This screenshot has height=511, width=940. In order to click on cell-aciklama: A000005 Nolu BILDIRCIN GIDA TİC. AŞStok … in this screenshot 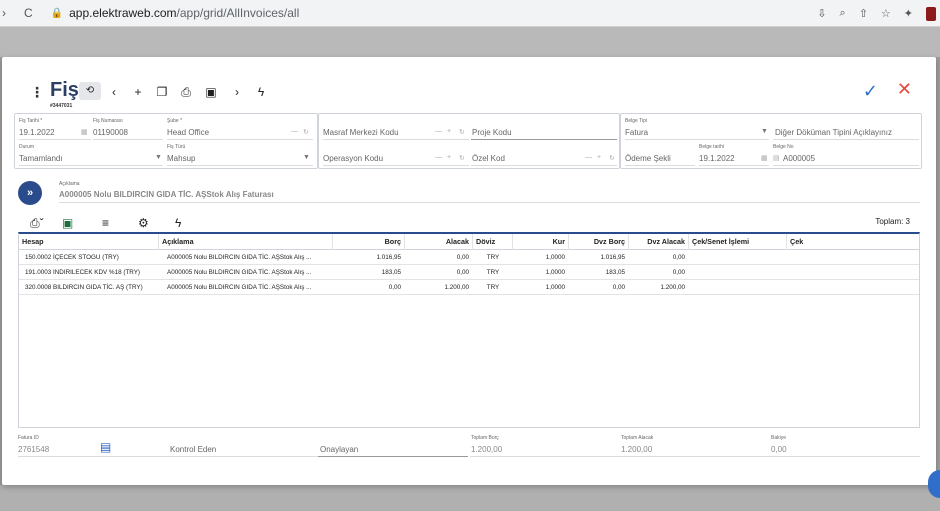, I will do `click(239, 287)`.